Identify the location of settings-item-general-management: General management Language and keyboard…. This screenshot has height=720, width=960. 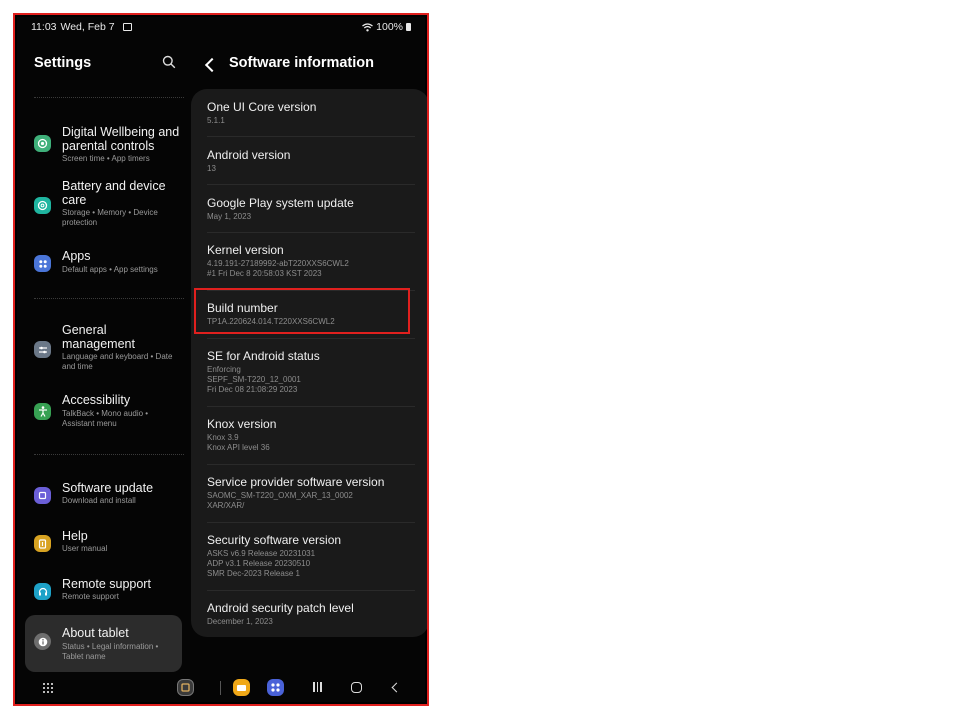
(103, 349).